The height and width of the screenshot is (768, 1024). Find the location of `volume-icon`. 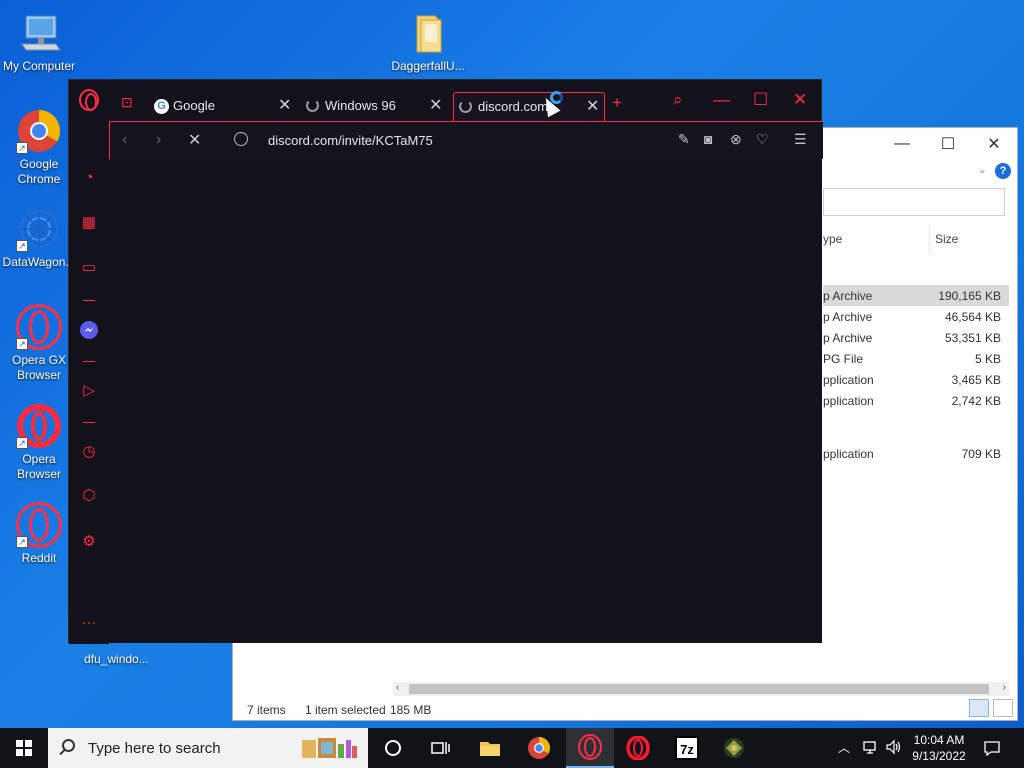

volume-icon is located at coordinates (894, 753).